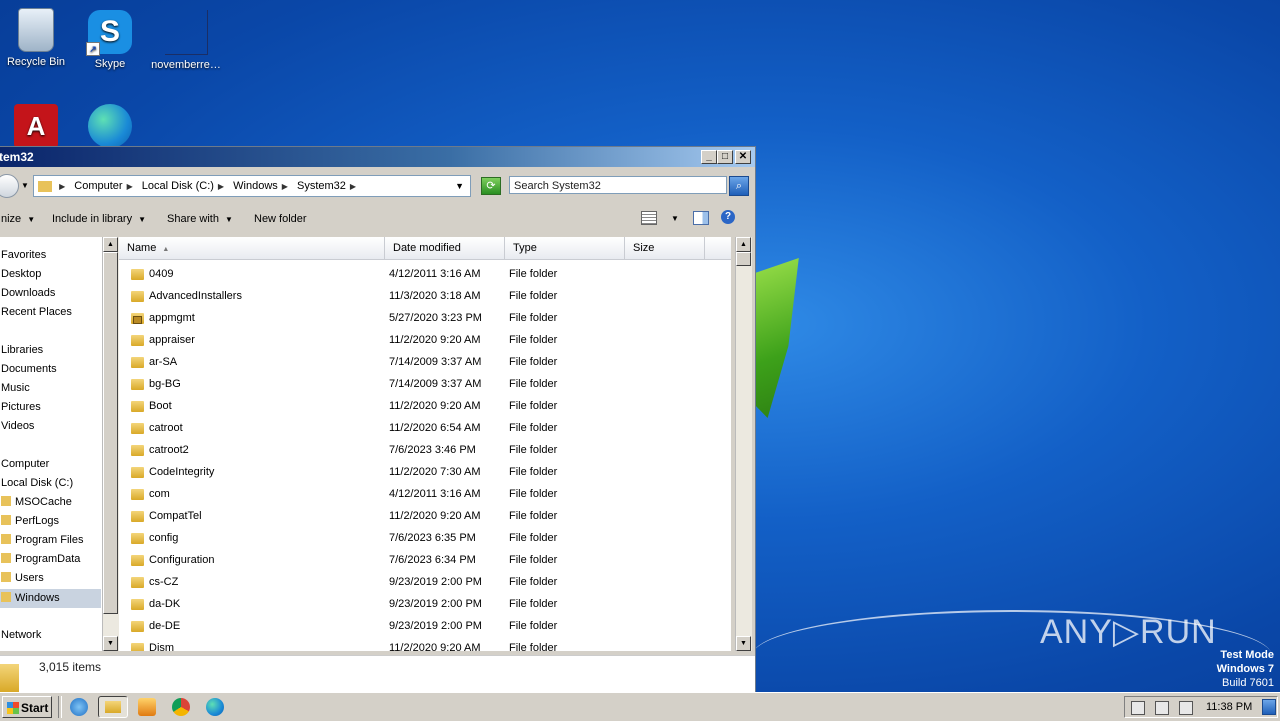 Image resolution: width=1280 pixels, height=721 pixels. I want to click on file-row: Configuration 7/6/2023 6:34 PM File folder, so click(425, 560).